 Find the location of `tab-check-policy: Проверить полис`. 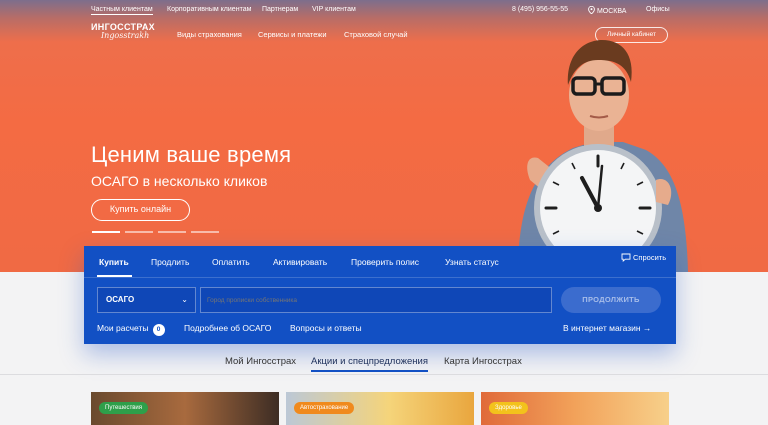

tab-check-policy: Проверить полис is located at coordinates (385, 262).